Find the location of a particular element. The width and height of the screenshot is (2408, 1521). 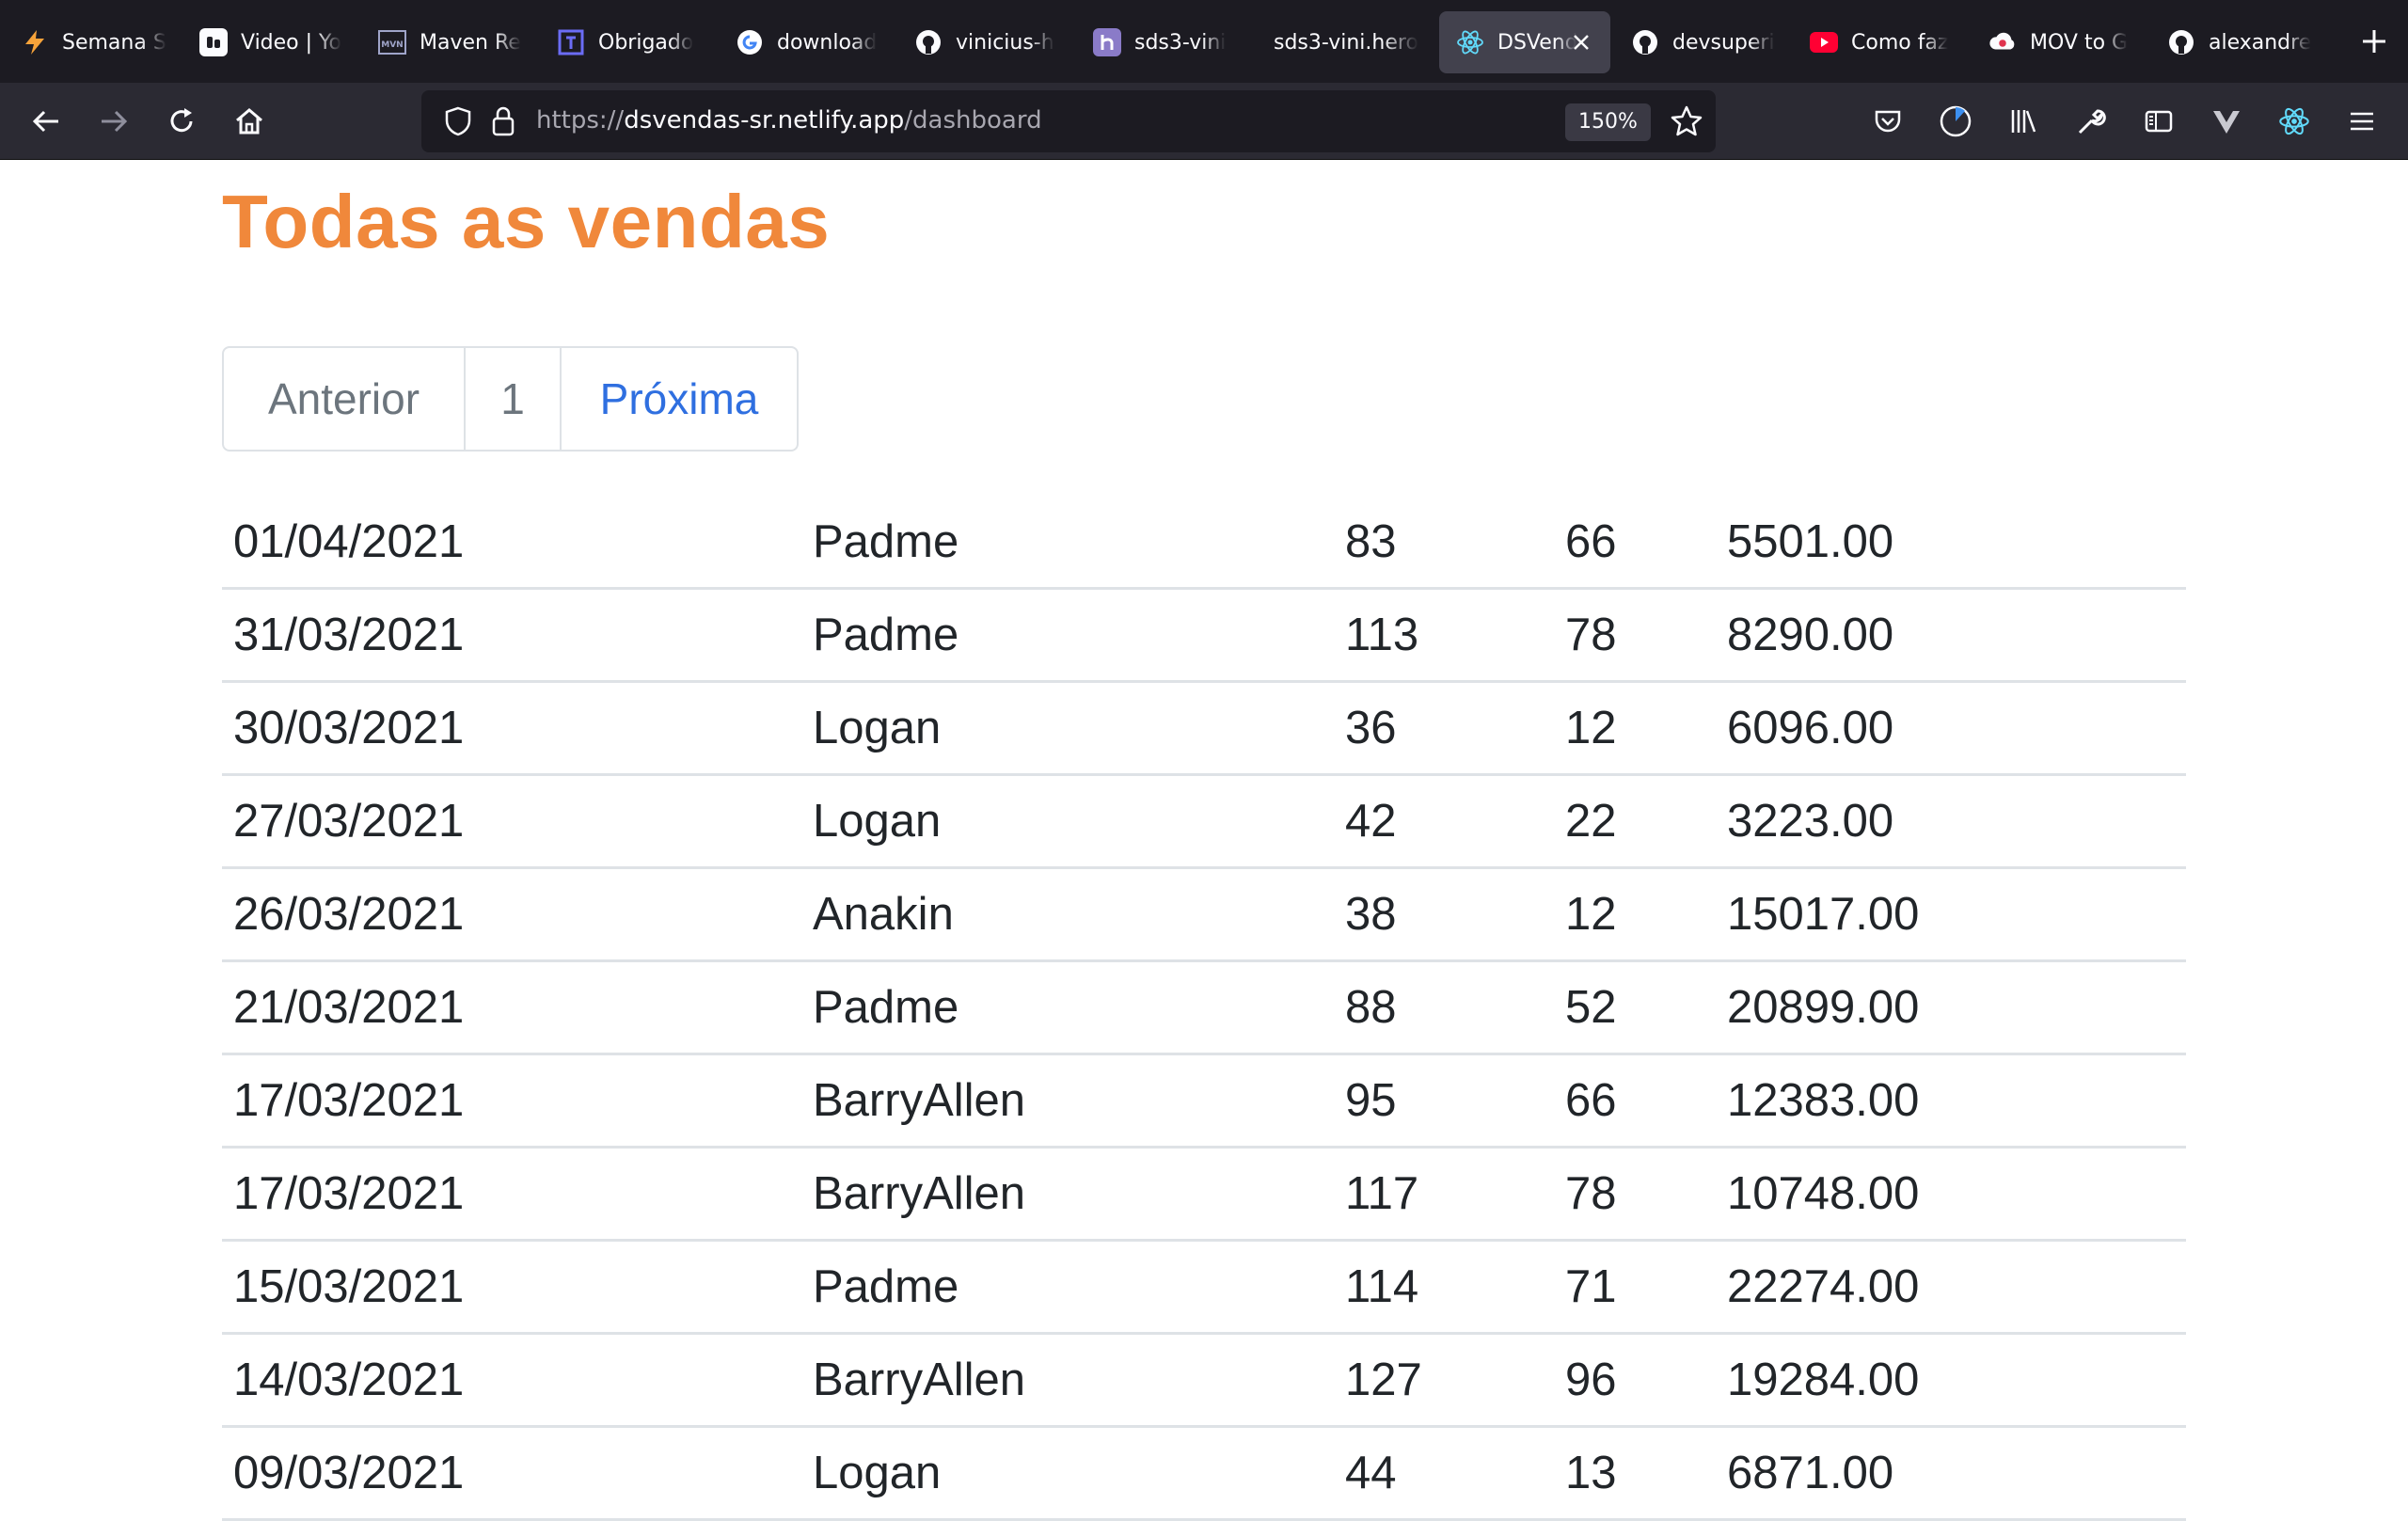

tab: vinicius-h is located at coordinates (983, 42).